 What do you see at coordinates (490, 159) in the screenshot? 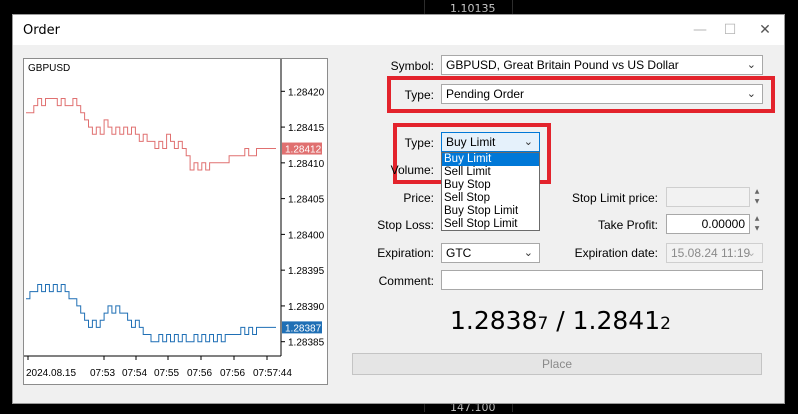
I see `dropdown-option-buy-limit: Buy Limit` at bounding box center [490, 159].